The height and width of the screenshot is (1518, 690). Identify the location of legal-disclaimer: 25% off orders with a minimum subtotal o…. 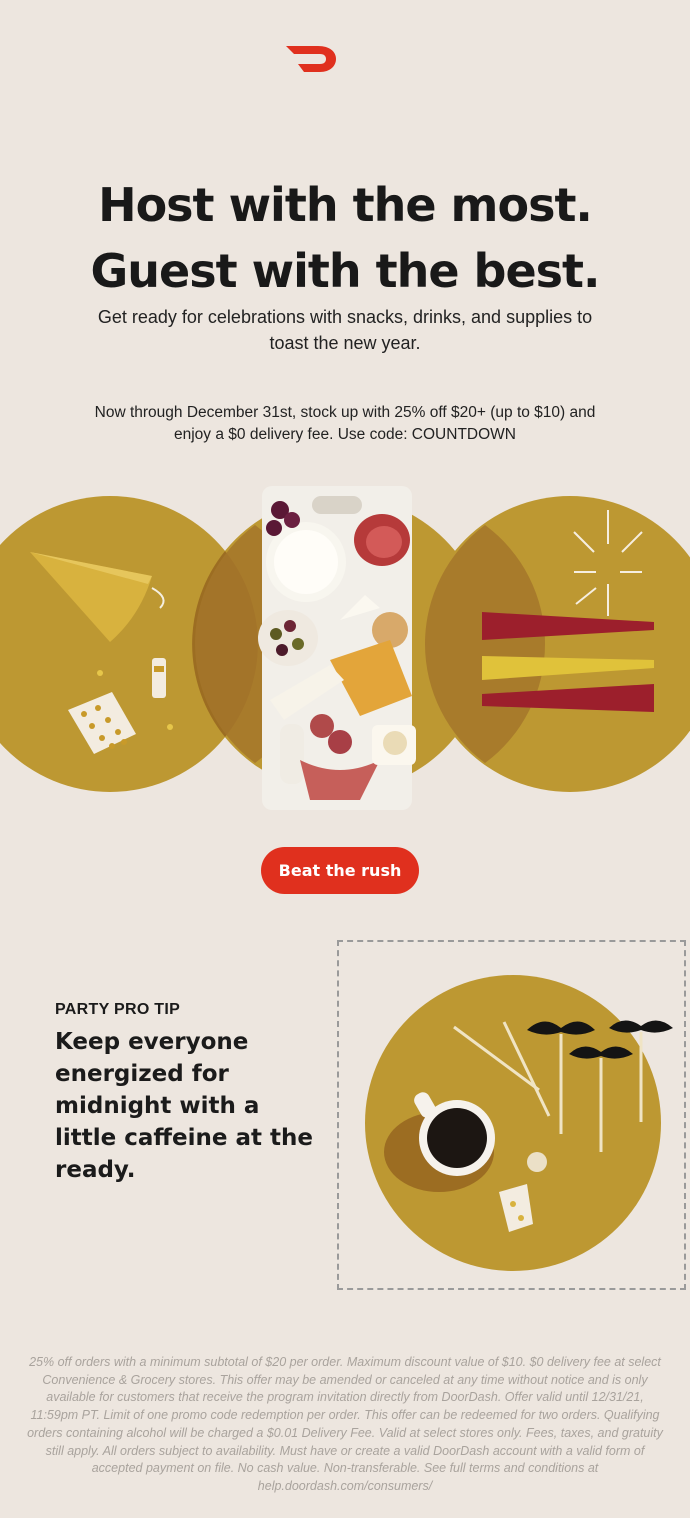
(345, 1424).